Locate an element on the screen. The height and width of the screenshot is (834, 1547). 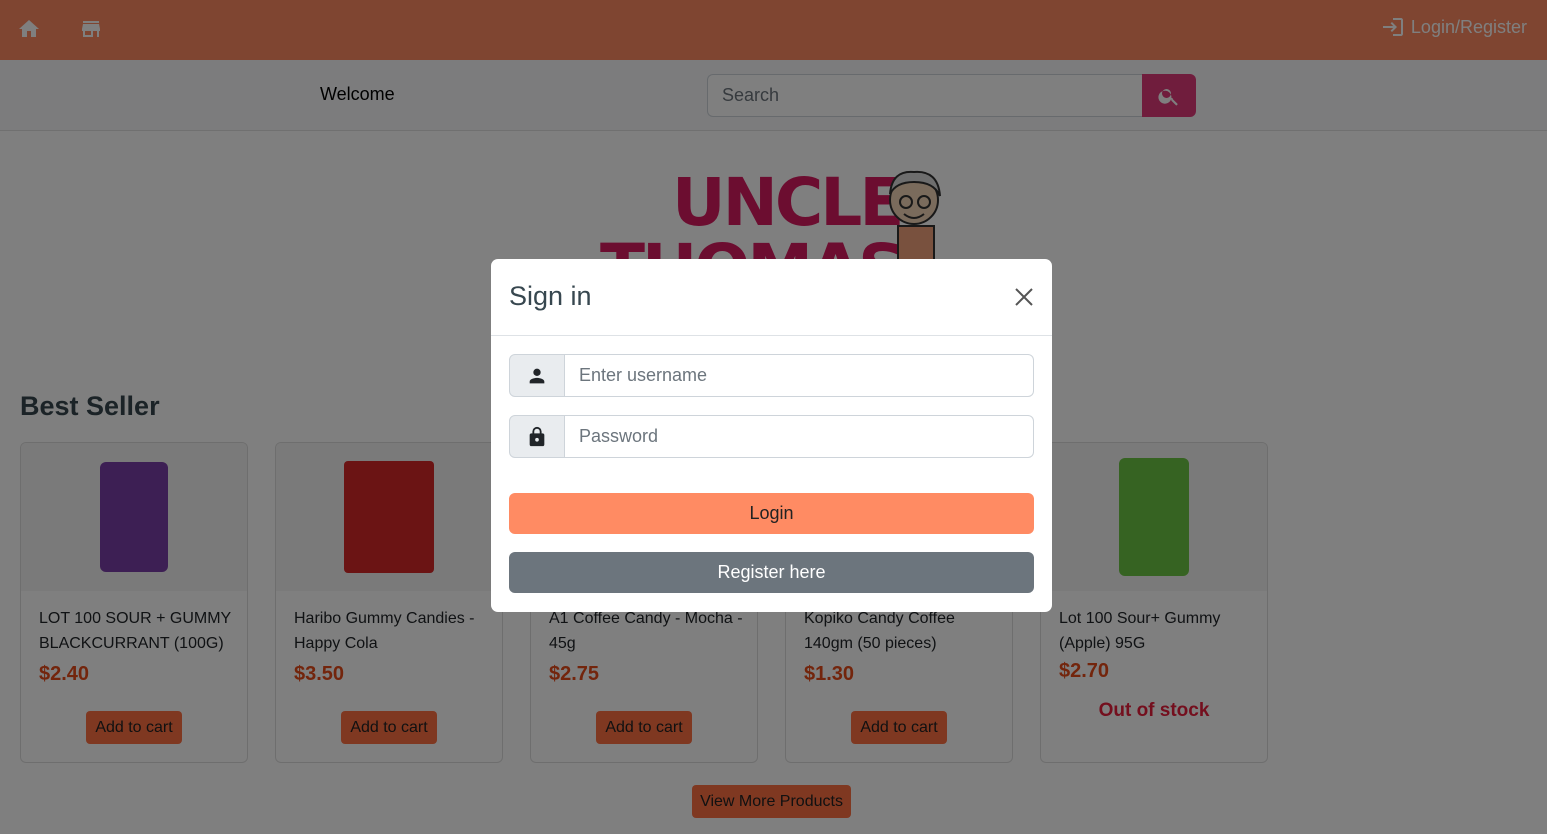
close-button is located at coordinates (1024, 297).